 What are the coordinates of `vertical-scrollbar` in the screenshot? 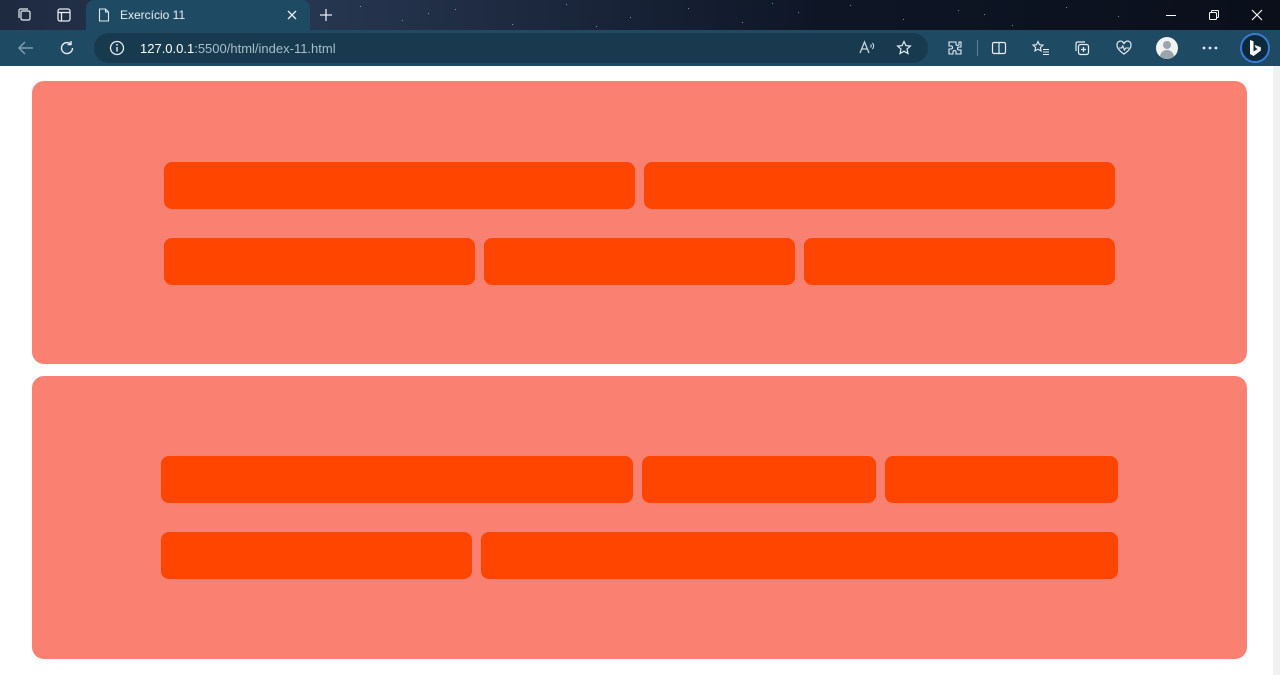 It's located at (1276, 370).